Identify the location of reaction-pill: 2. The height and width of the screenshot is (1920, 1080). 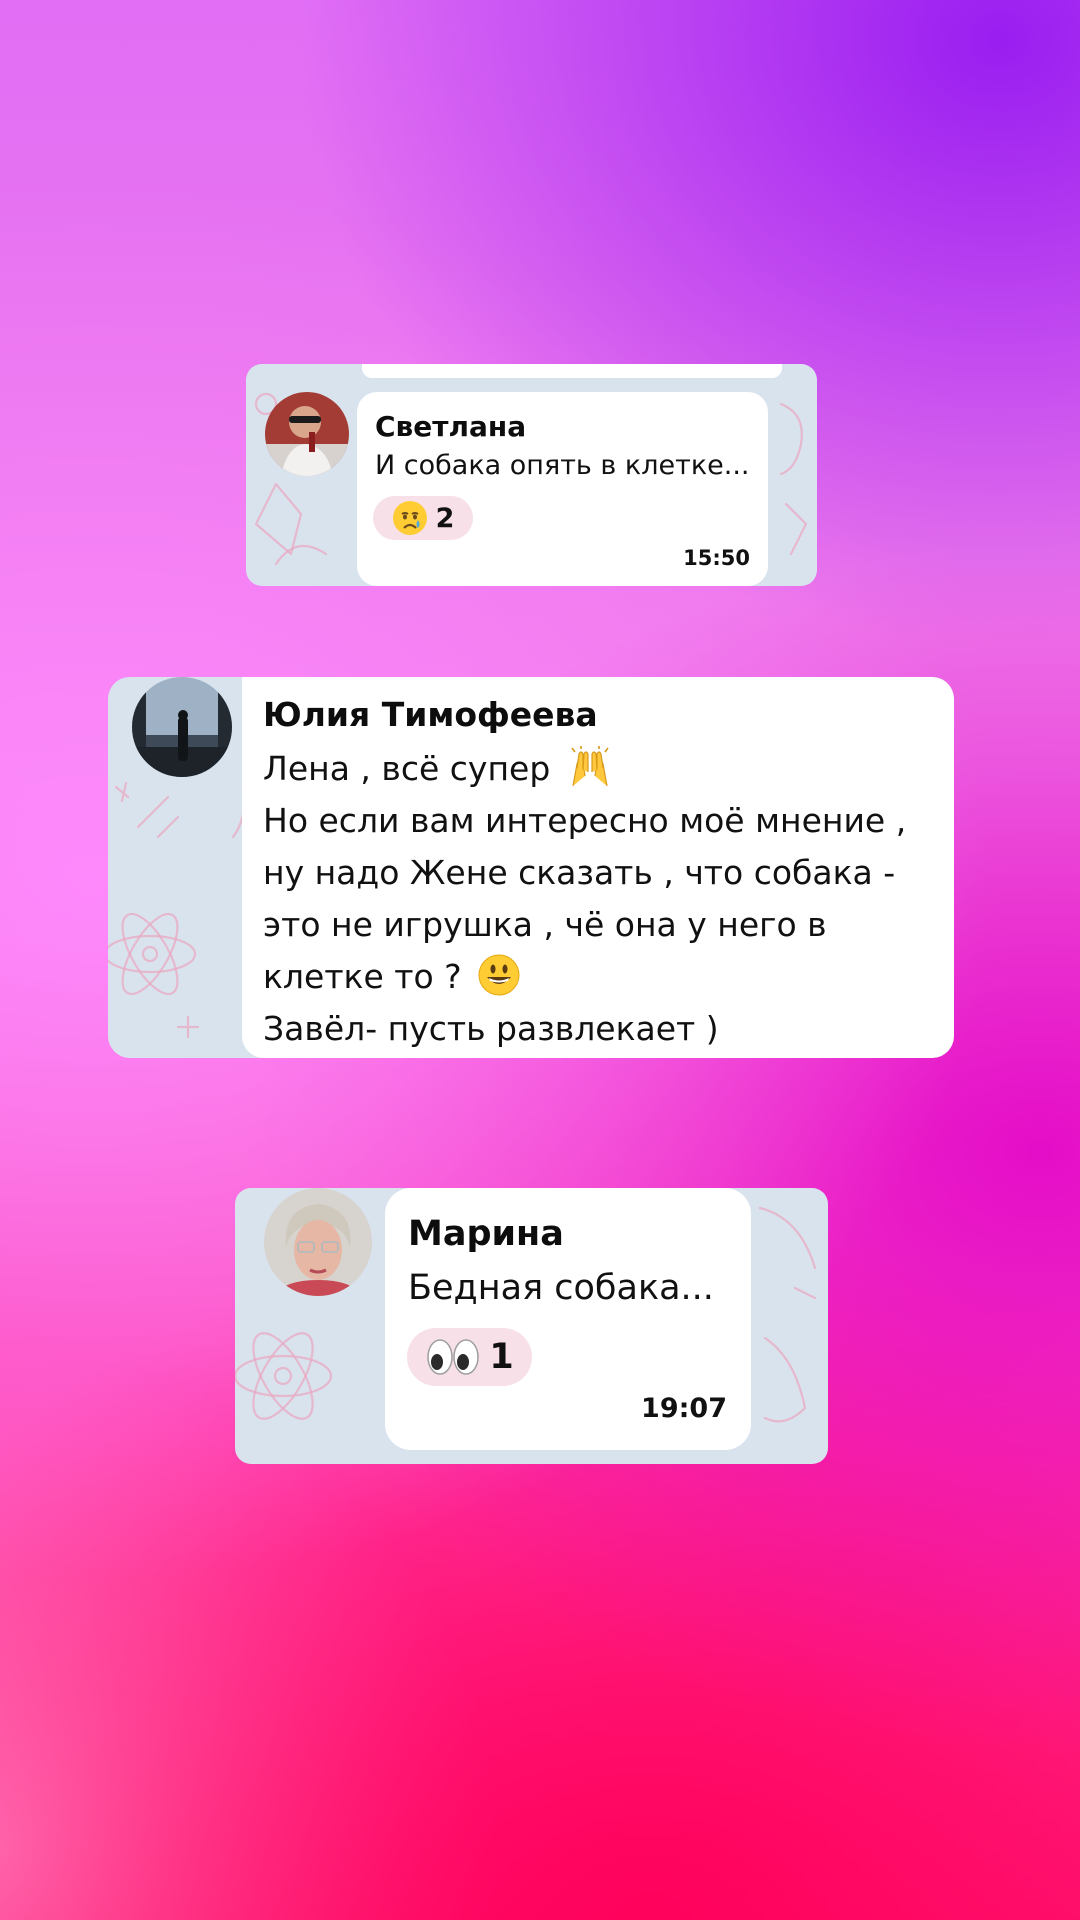
(423, 518).